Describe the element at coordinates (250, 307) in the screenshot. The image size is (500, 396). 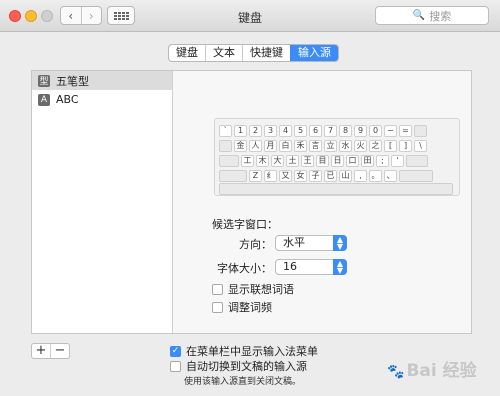
I see `adjust-frequency-label: 调整词频` at that location.